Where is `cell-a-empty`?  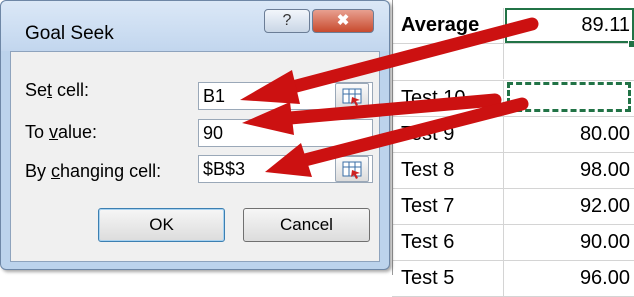
cell-a-empty is located at coordinates (448, 61).